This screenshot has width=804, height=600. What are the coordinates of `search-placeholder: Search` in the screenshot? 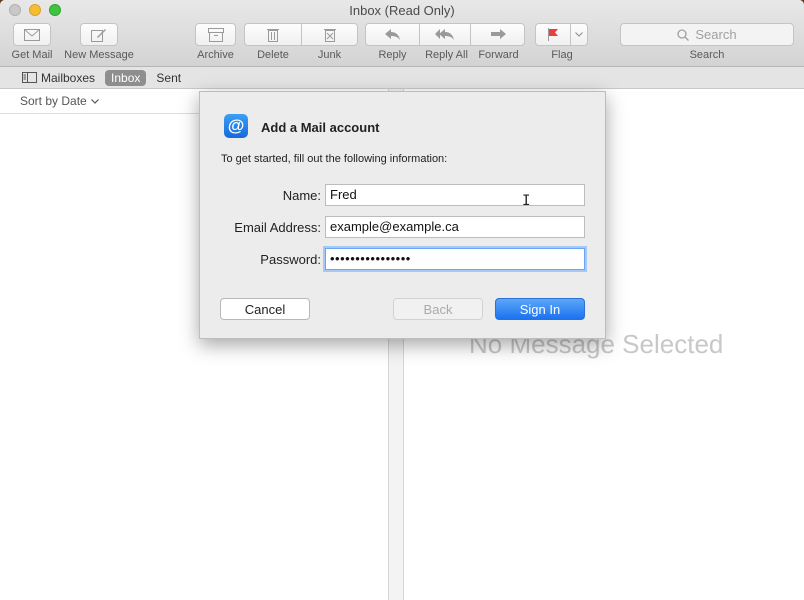 It's located at (716, 34).